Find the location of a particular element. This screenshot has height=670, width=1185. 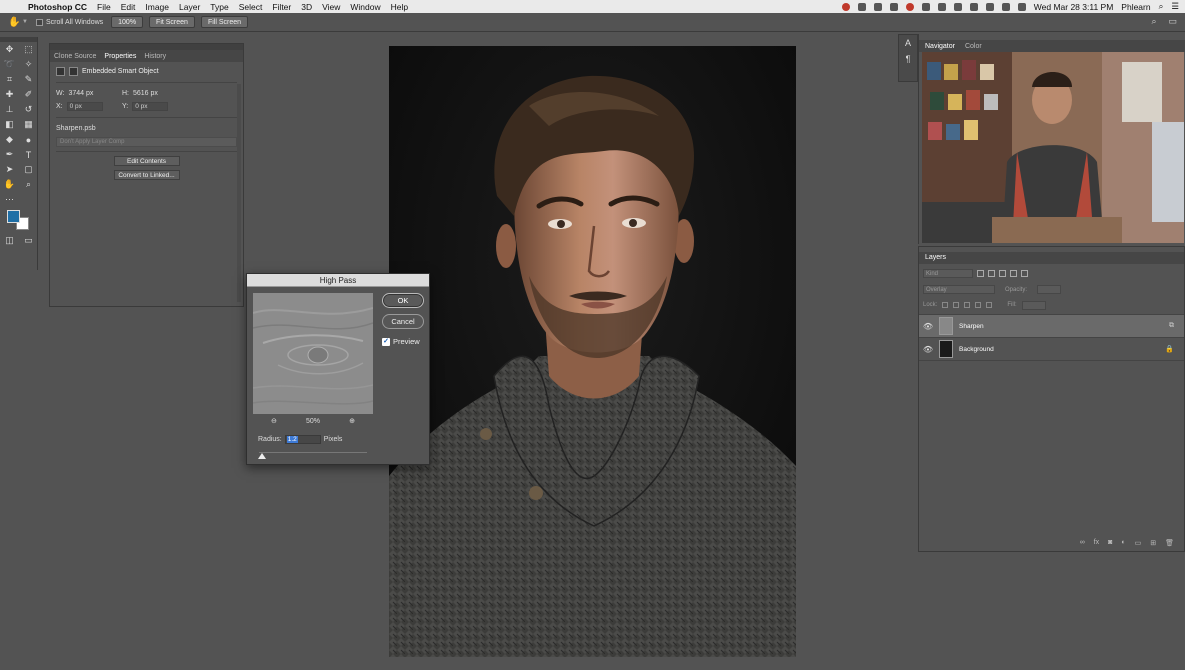

adjustment-filter-icon is located at coordinates (991, 273).